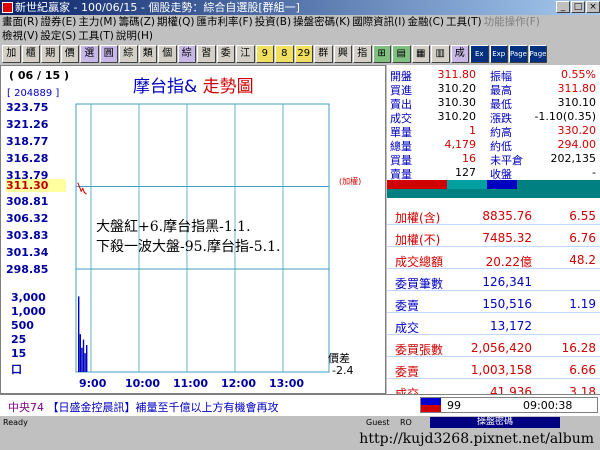 Image resolution: width=600 pixels, height=450 pixels. What do you see at coordinates (495, 422) in the screenshot?
I see `password-button: 操盤密碼` at bounding box center [495, 422].